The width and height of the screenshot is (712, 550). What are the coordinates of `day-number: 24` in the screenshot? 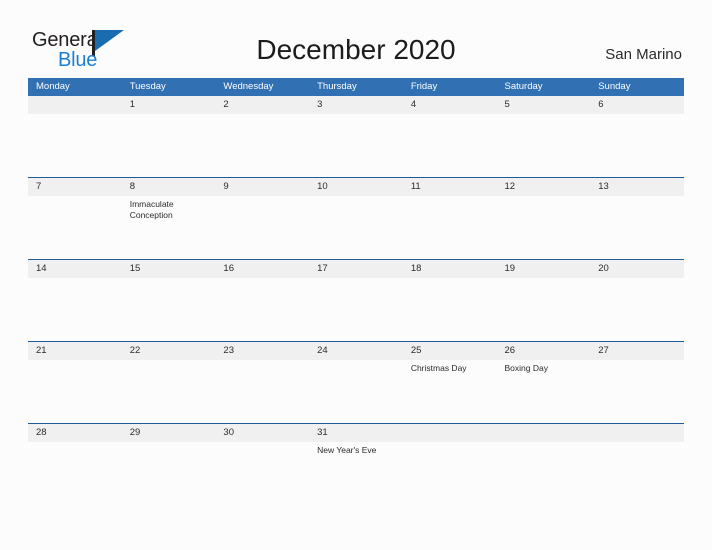 It's located at (356, 351).